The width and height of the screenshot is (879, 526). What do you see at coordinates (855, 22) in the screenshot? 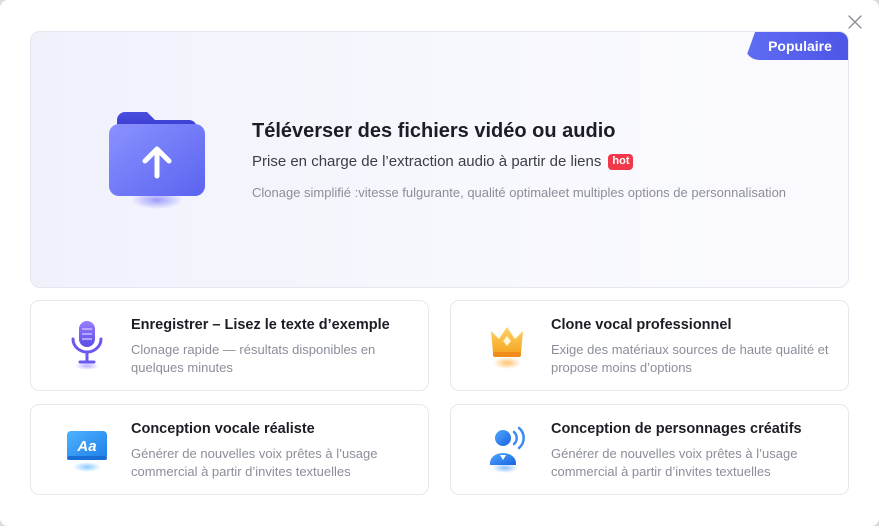
I see `close-icon` at bounding box center [855, 22].